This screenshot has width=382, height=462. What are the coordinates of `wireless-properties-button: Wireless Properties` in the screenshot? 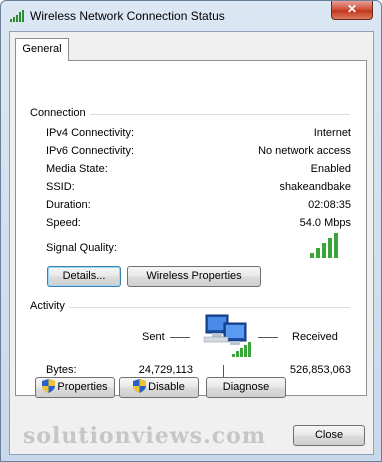 It's located at (194, 276).